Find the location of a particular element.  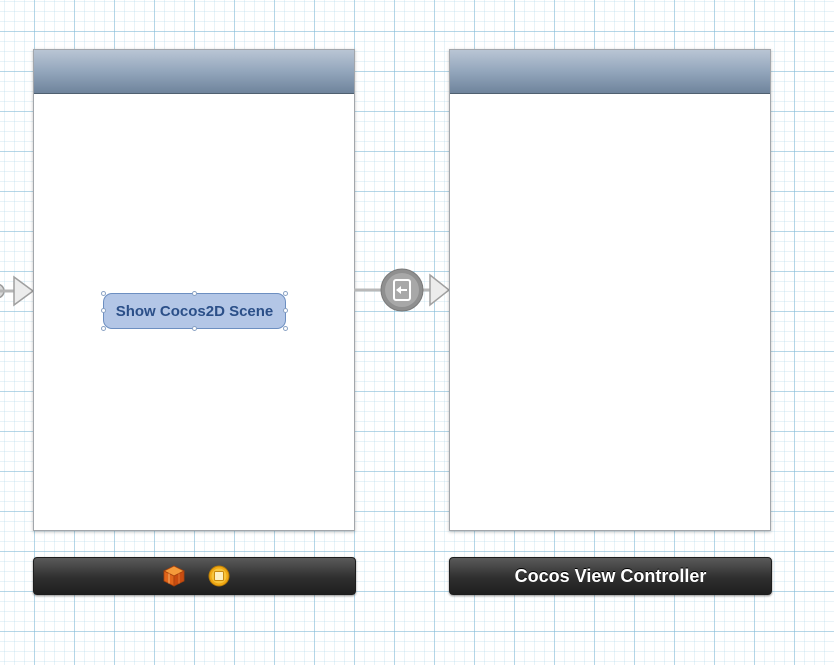

resize-handle-top-right is located at coordinates (285, 293).